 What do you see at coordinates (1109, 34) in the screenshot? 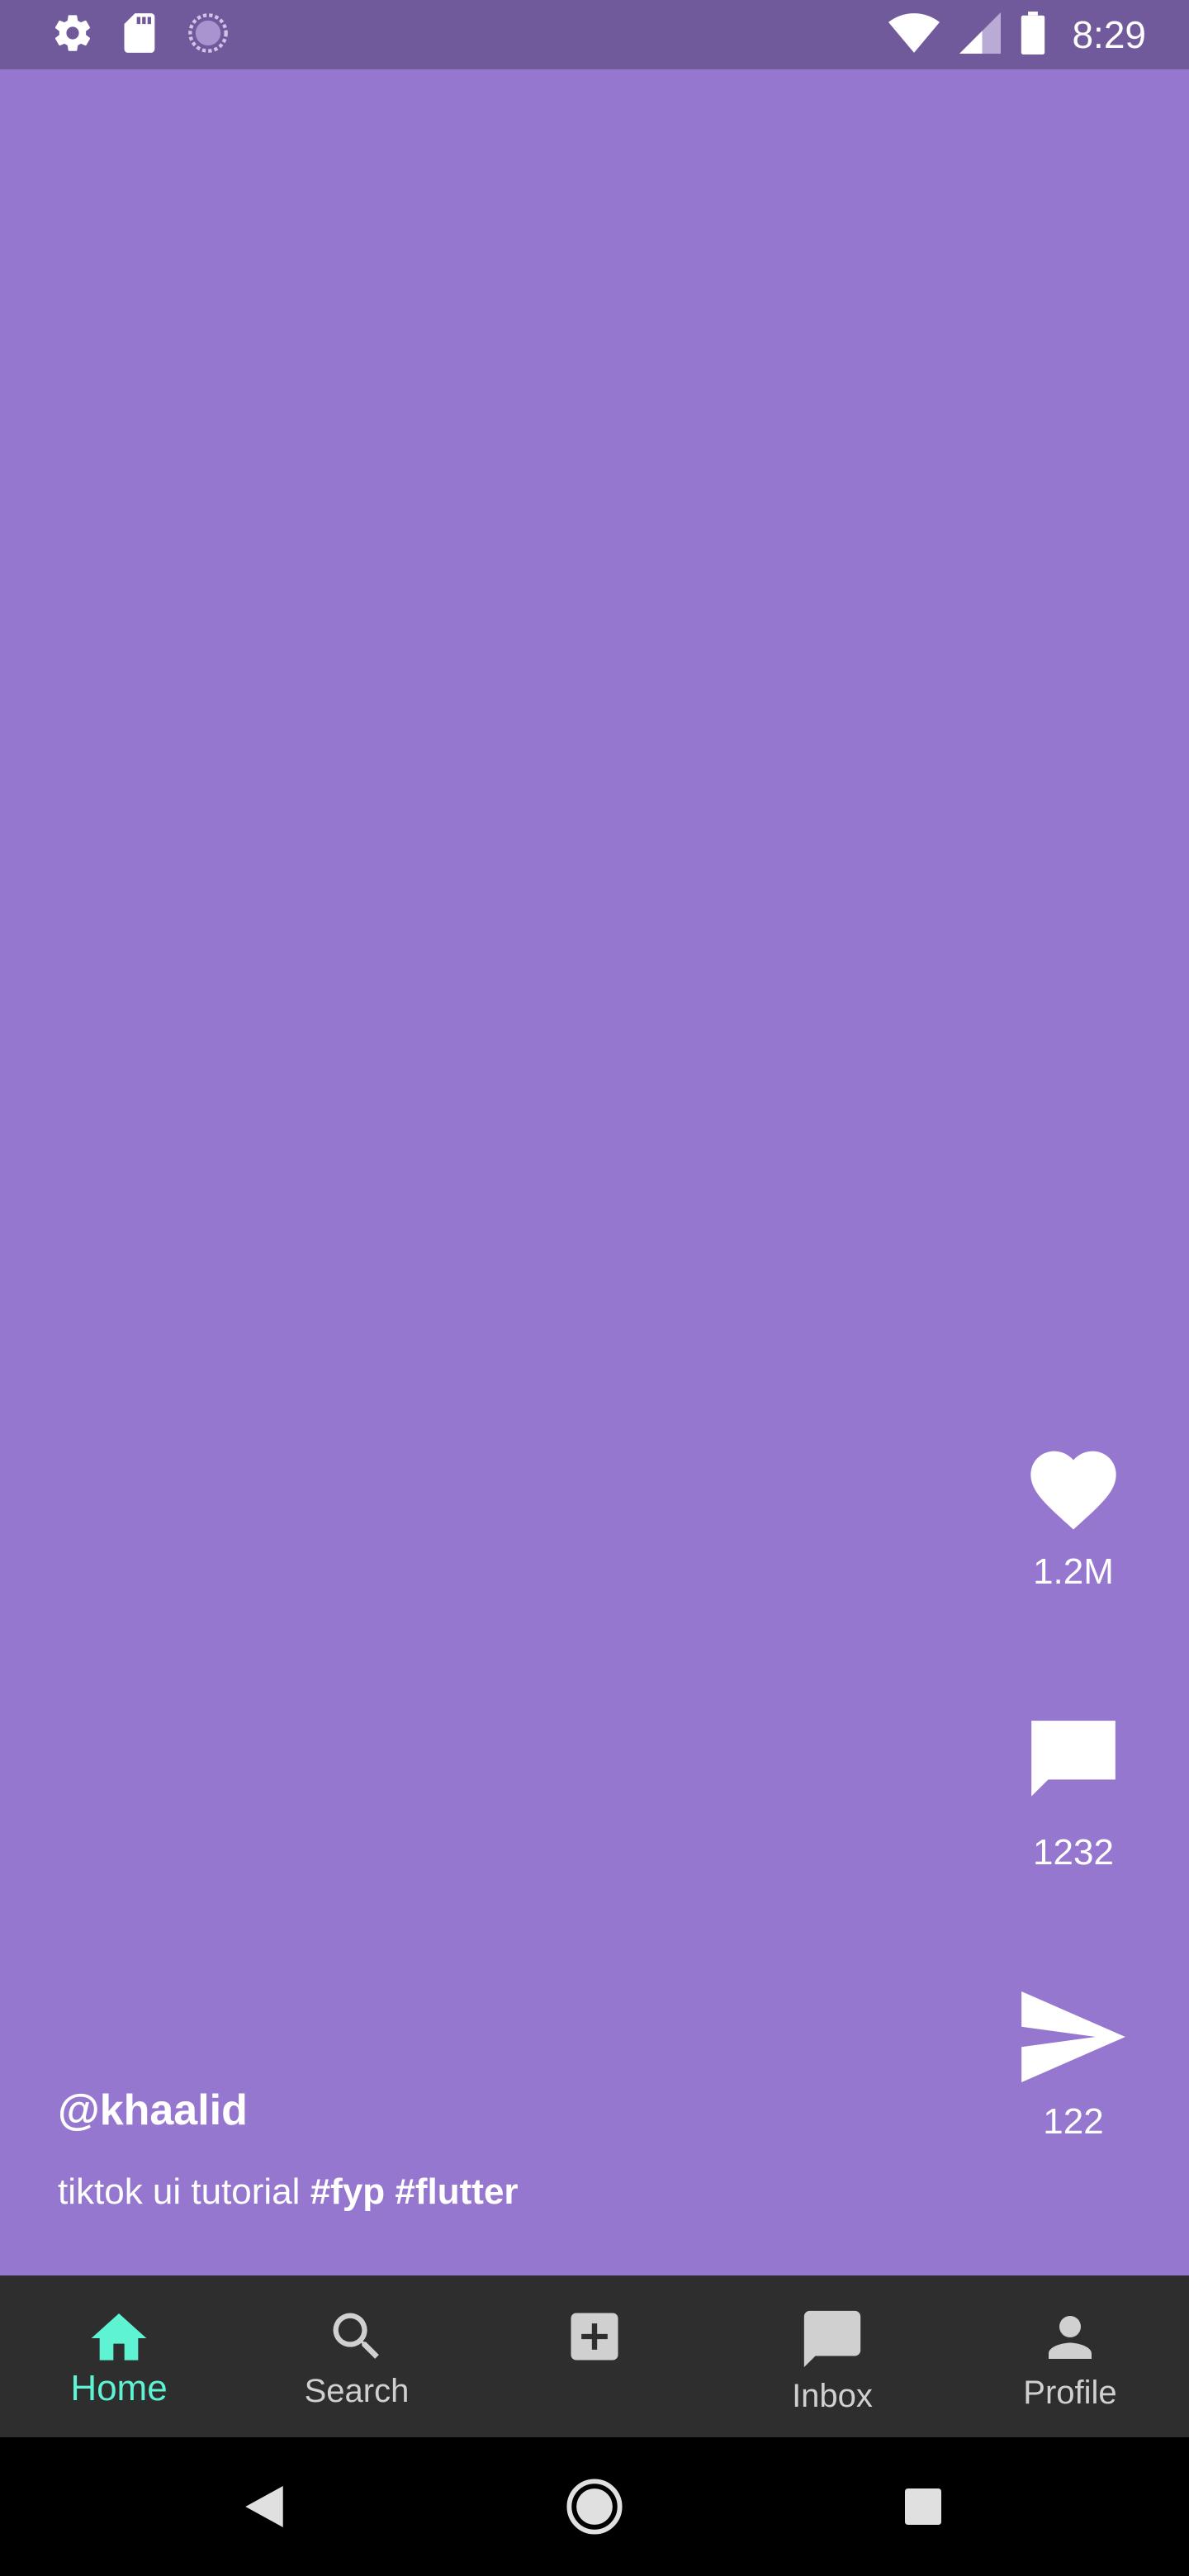
I see `status-time: 8:29` at bounding box center [1109, 34].